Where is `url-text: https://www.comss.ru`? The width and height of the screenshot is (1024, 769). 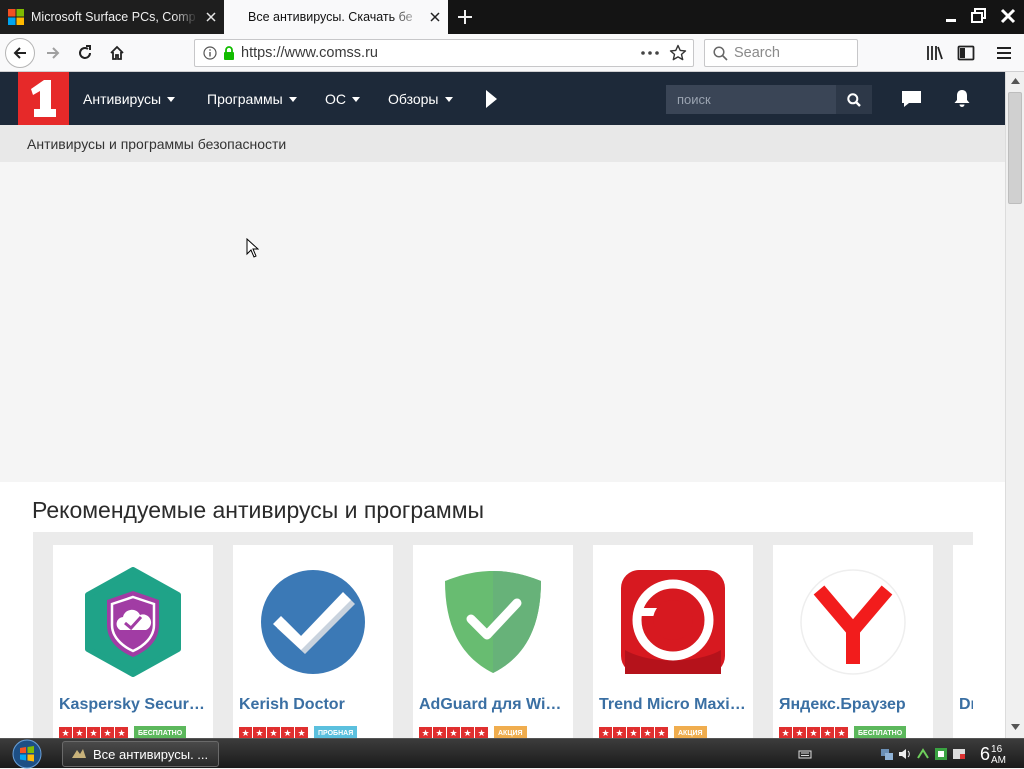
url-text: https://www.comss.ru is located at coordinates (309, 53).